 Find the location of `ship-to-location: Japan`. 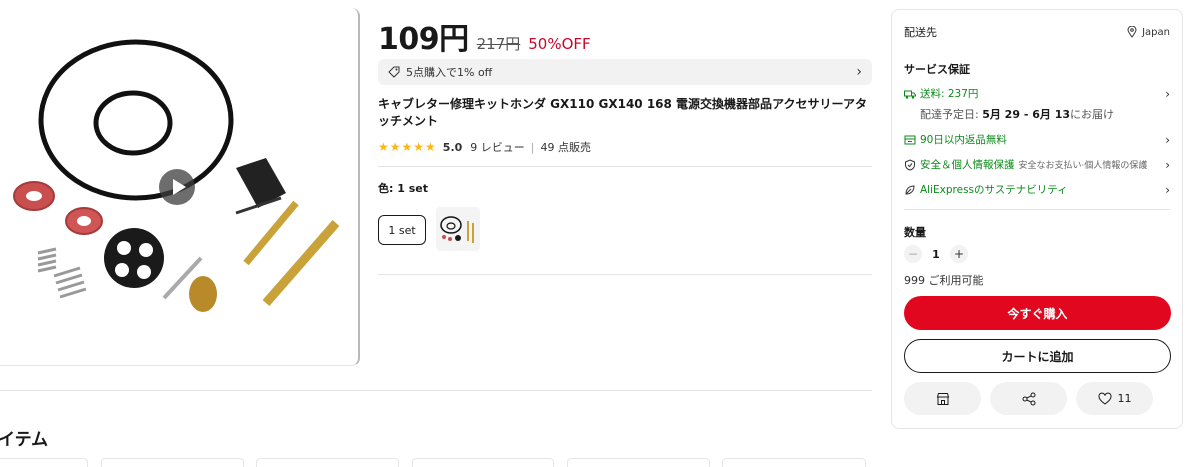

ship-to-location: Japan is located at coordinates (1148, 32).